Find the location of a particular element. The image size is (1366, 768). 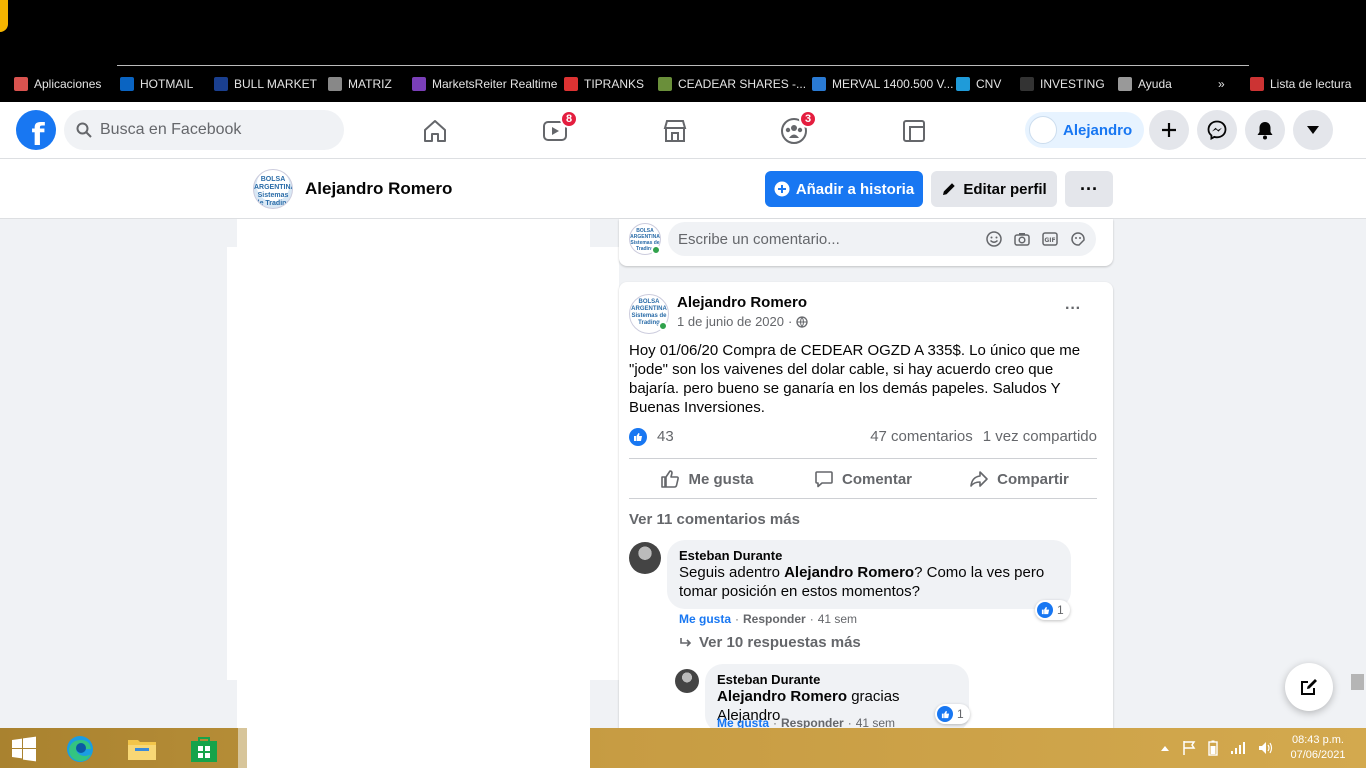

bookmark-item: MarketsReiter Realtime is located at coordinates (484, 84).